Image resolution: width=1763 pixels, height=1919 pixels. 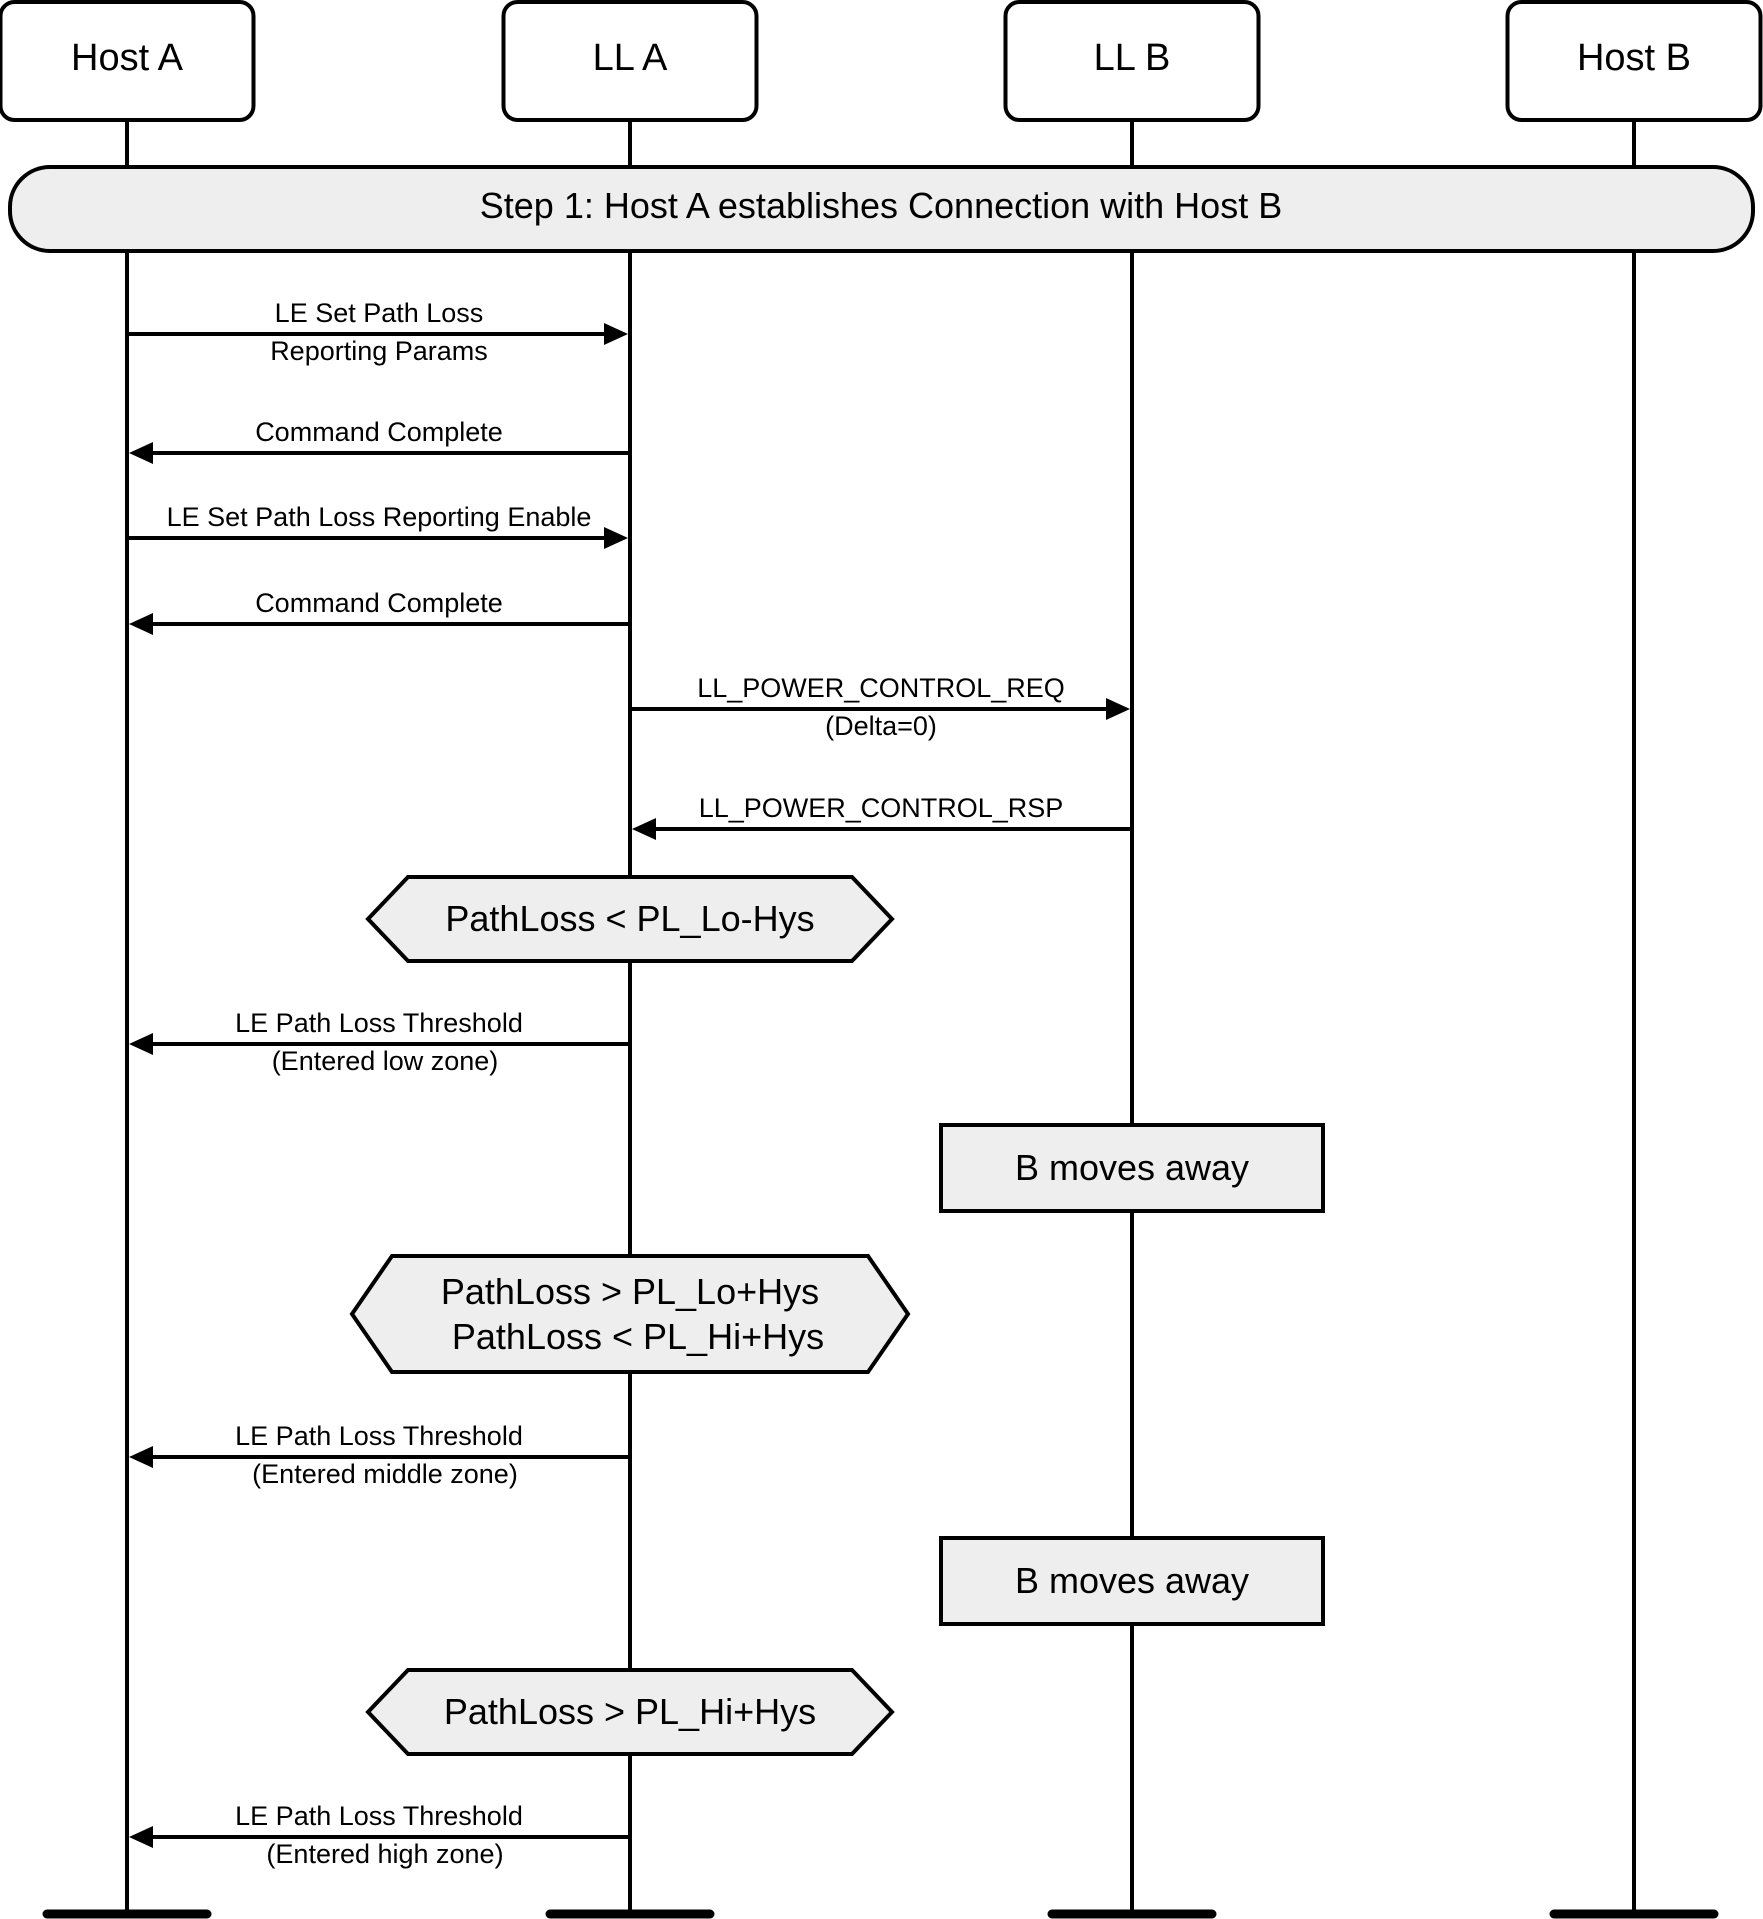 I want to click on condition-label: PathLoss < PL_Lo-Hys, so click(x=629, y=918).